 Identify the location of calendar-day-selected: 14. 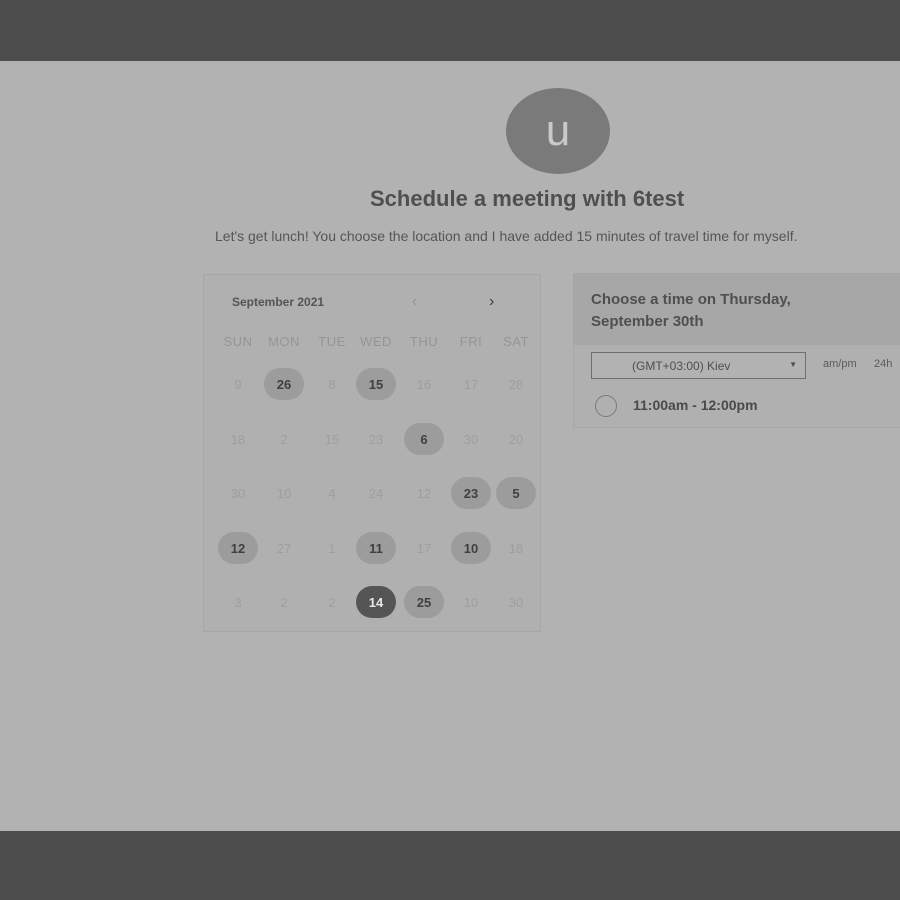
(376, 602).